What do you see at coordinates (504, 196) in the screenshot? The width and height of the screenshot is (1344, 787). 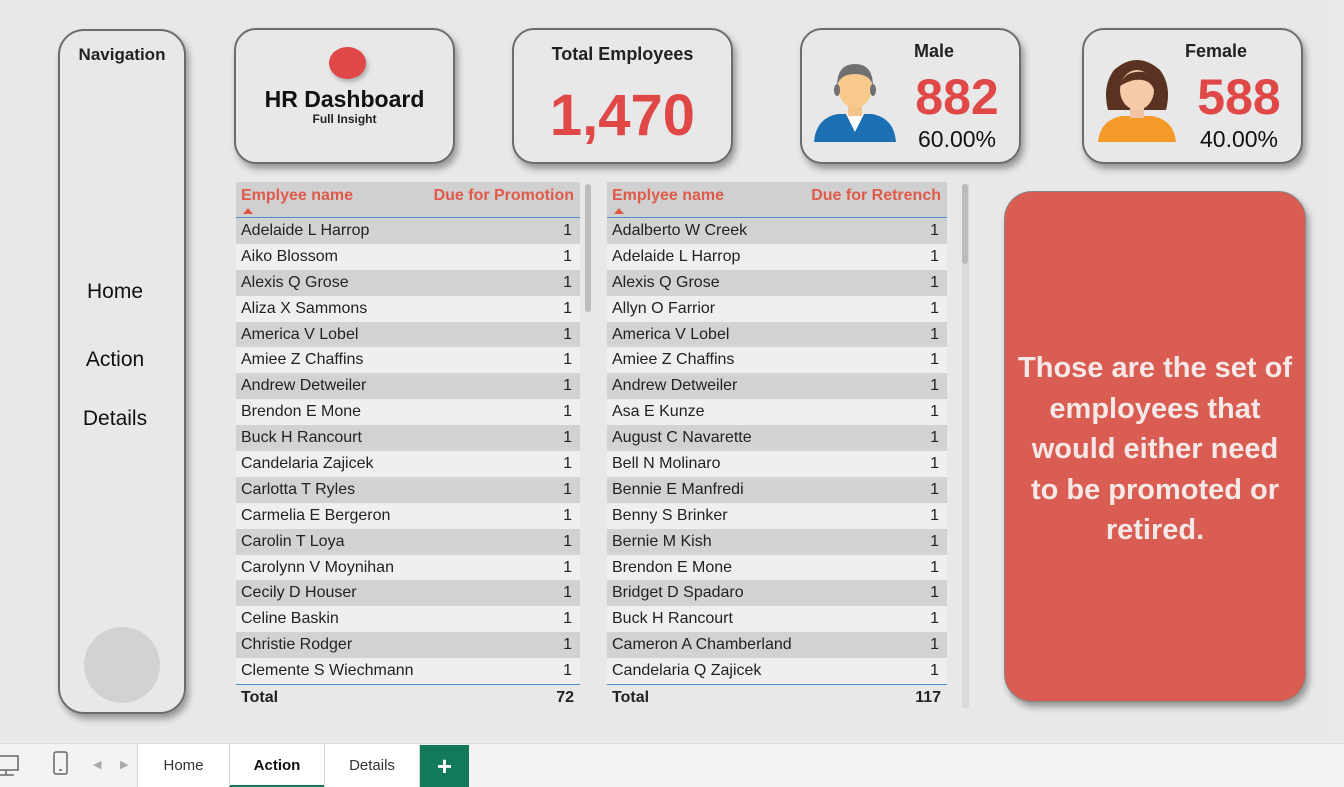 I see `column-header-due-for-promotion: Due for Promotion` at bounding box center [504, 196].